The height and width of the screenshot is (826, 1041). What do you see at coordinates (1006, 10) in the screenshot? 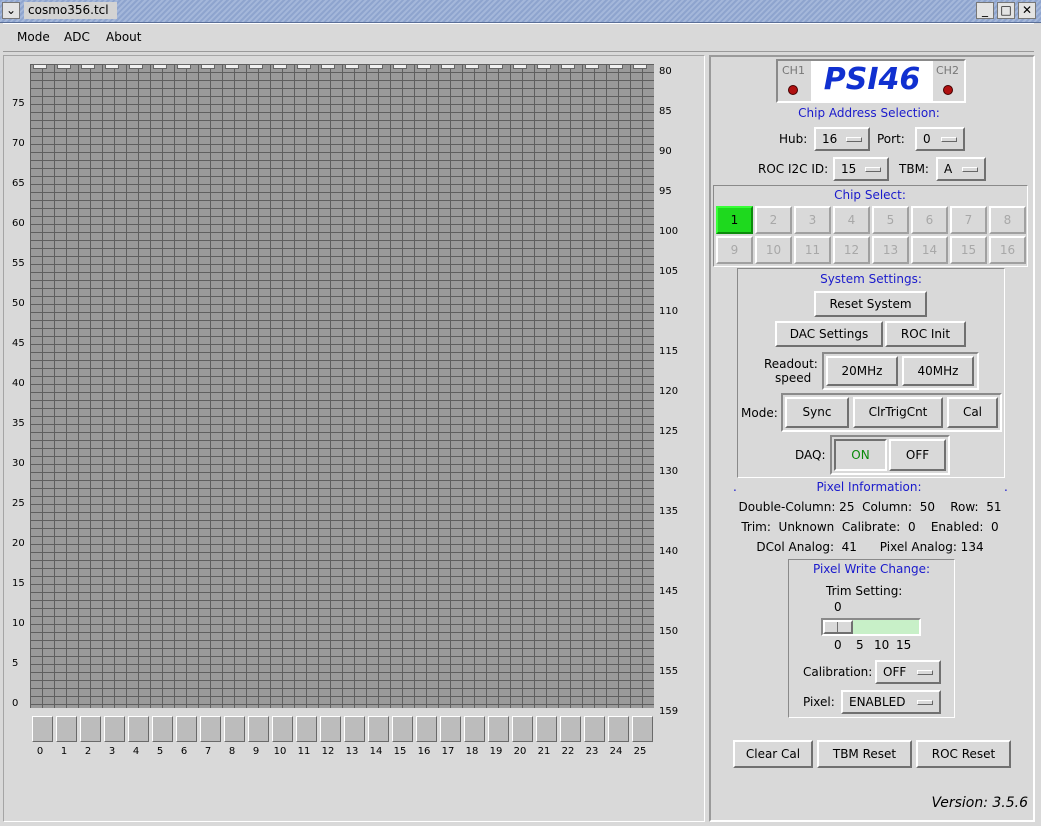
I see `maximize-icon: □` at bounding box center [1006, 10].